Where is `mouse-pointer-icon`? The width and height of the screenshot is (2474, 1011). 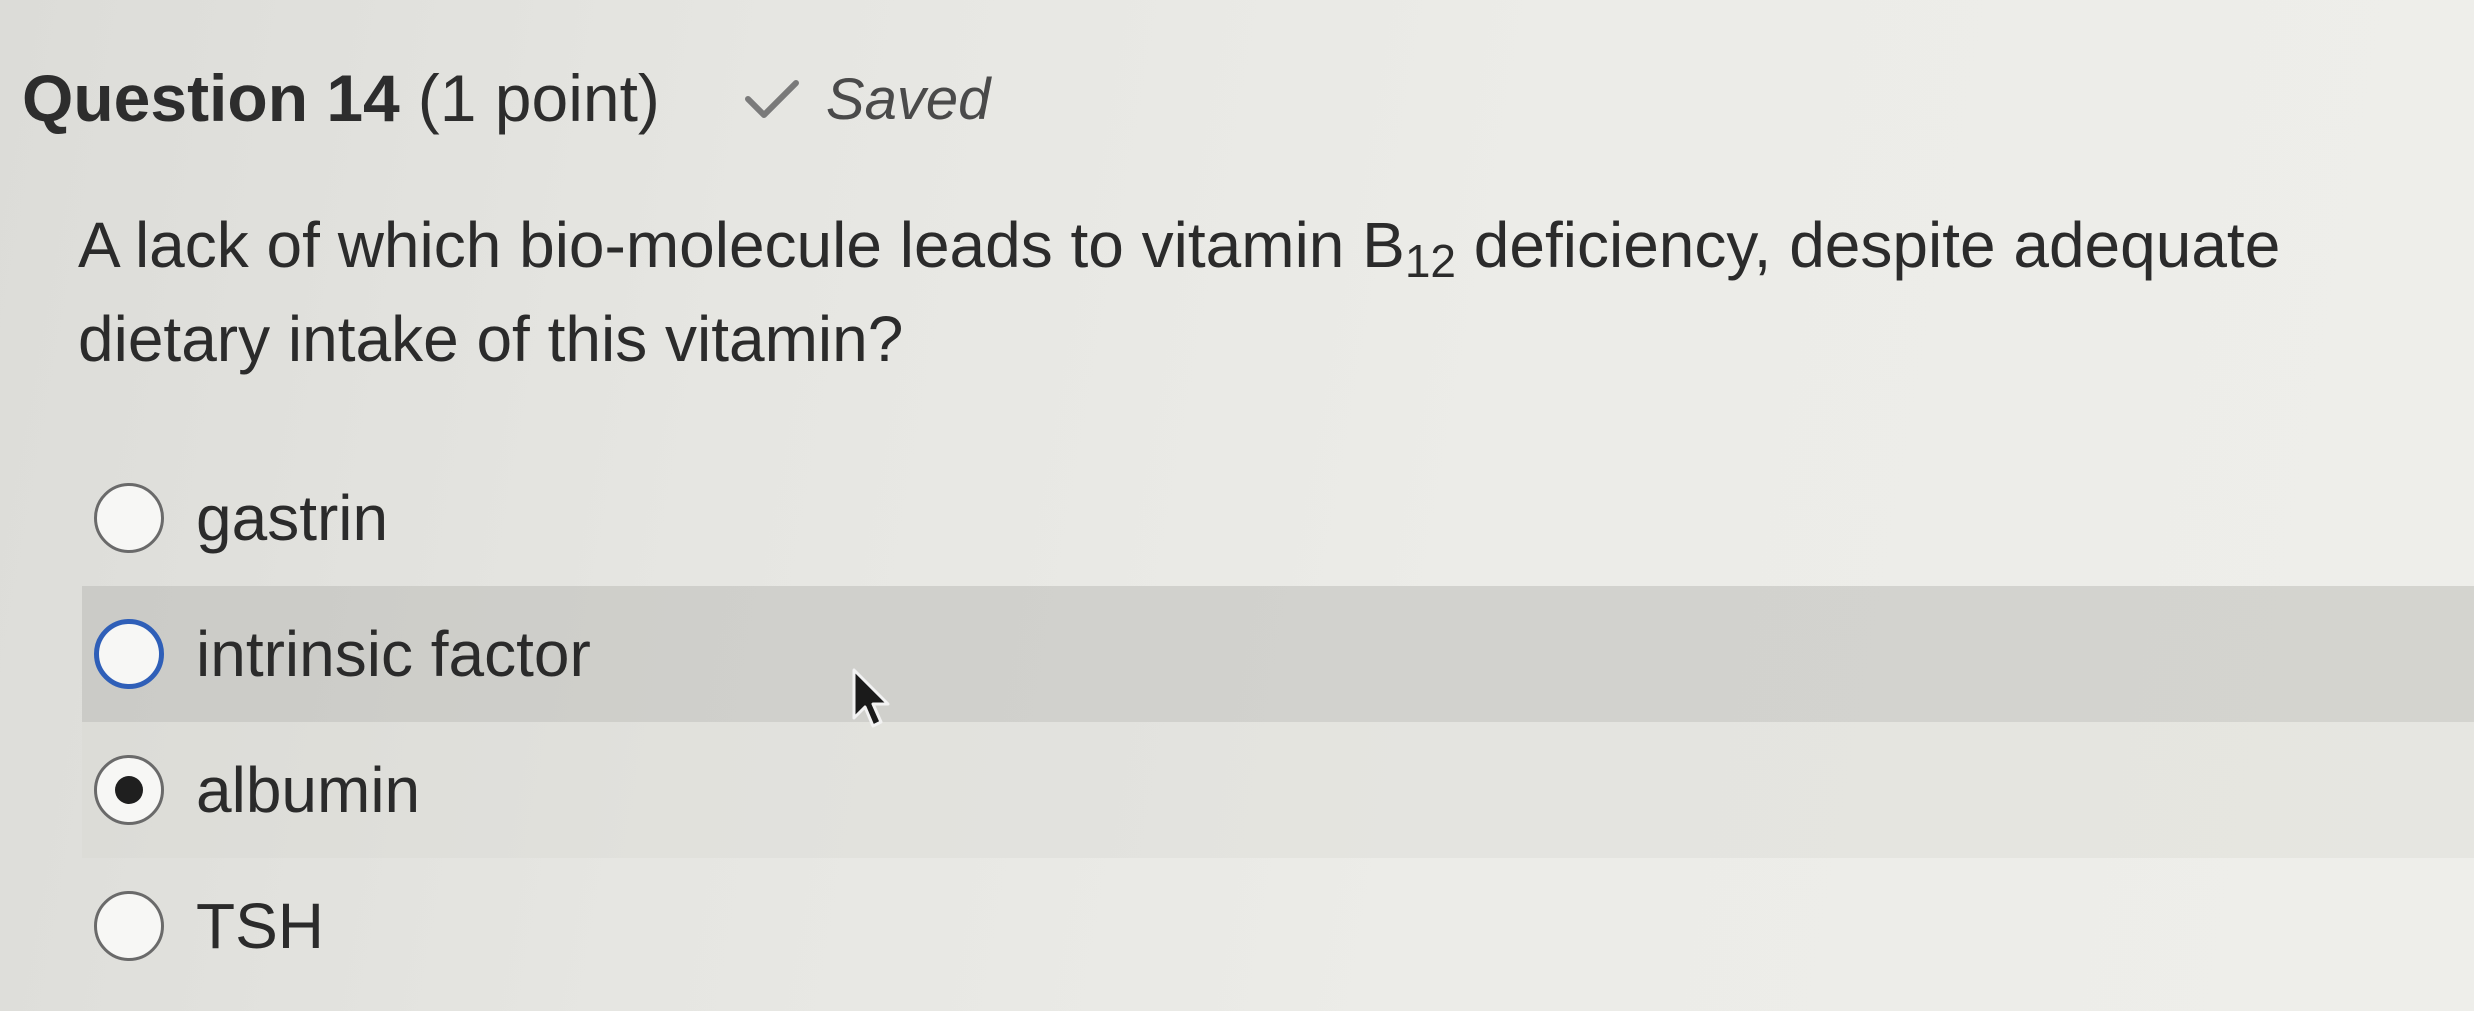
mouse-pointer-icon is located at coordinates (872, 700).